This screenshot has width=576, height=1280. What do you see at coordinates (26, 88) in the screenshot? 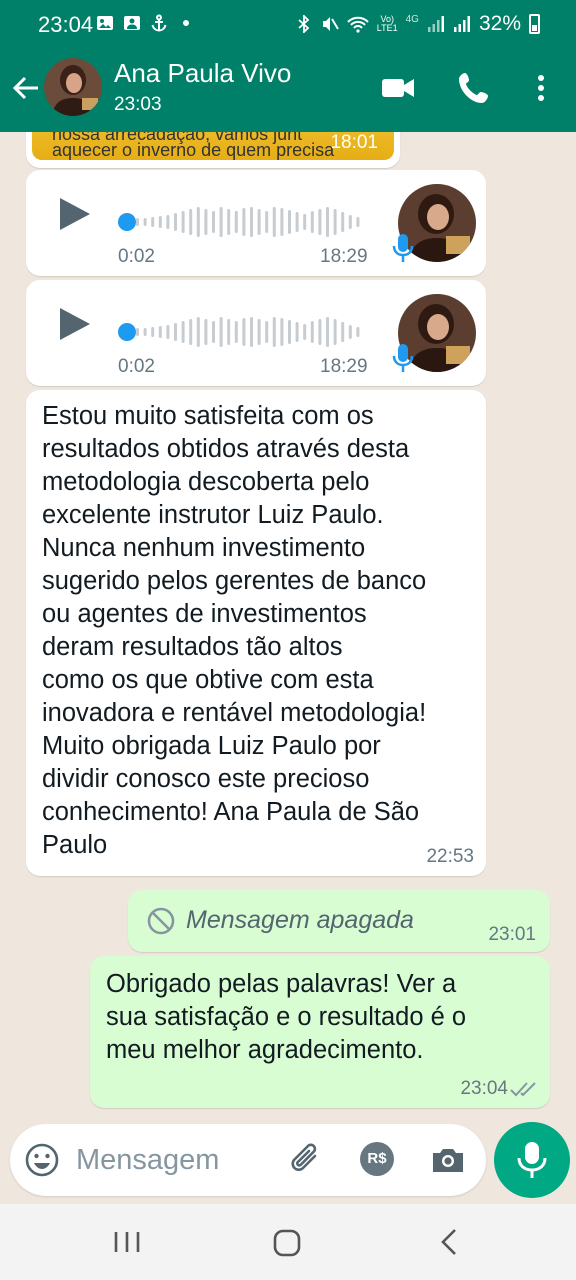
I see `back-arrow-icon` at bounding box center [26, 88].